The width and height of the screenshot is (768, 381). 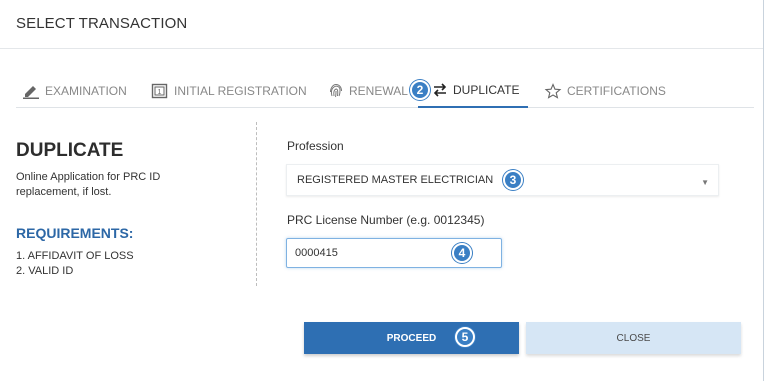 What do you see at coordinates (131, 264) in the screenshot?
I see `requirements-list: 1. AFFIDAVIT OF LOSS 2. VALID ID` at bounding box center [131, 264].